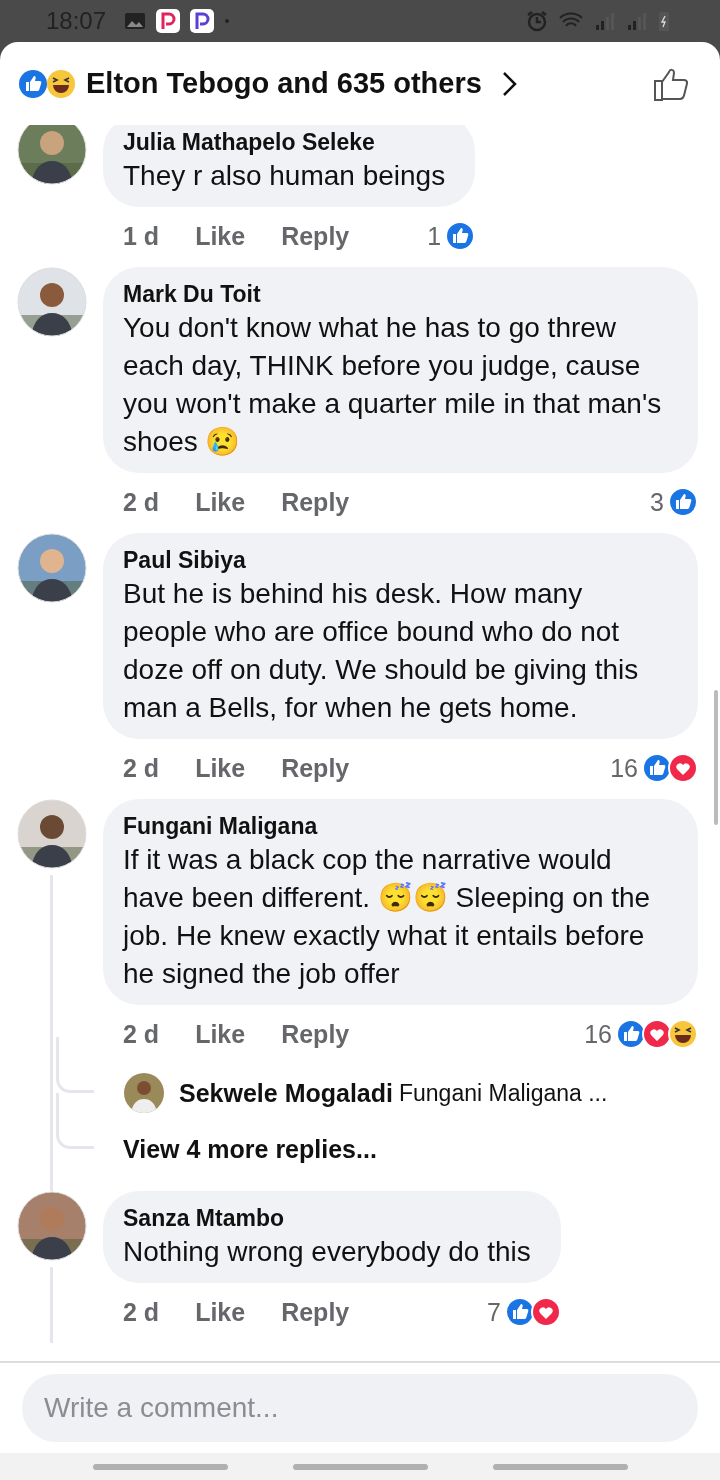 This screenshot has width=720, height=1480. I want to click on comment-text: But he is behind his desk. How many people who are office bound who do not doze off on duty. We should be giving this man a Bells, for when he gets home., so click(381, 651).